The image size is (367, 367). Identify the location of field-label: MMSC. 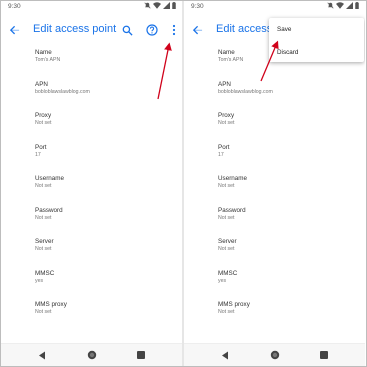
(228, 273).